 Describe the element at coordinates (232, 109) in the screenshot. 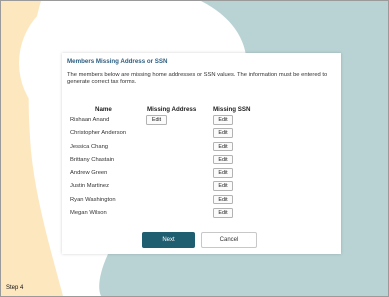

I see `column-header-missing-ssn: Missing SSN` at that location.